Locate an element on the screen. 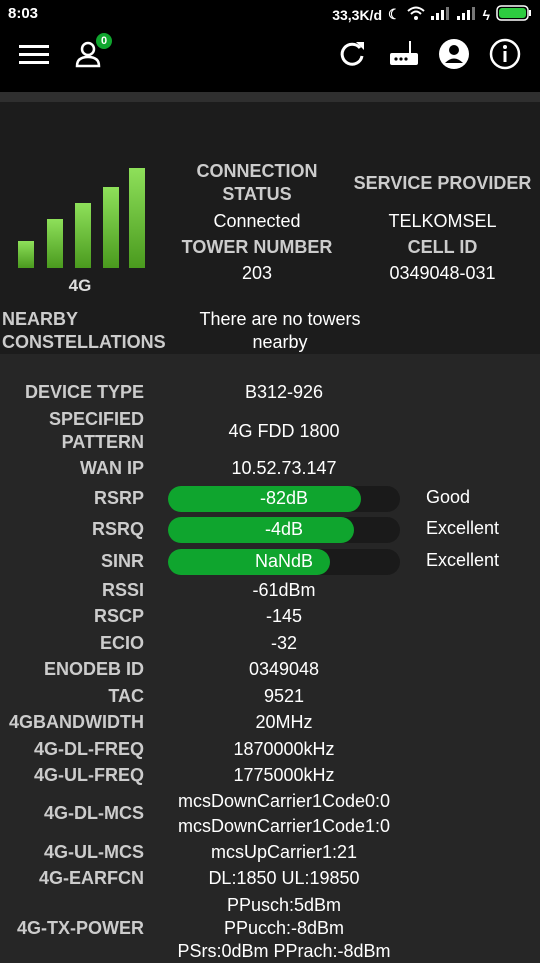  status-bar: 8:03 33,3K/d ☾ ϟ is located at coordinates (270, 15).